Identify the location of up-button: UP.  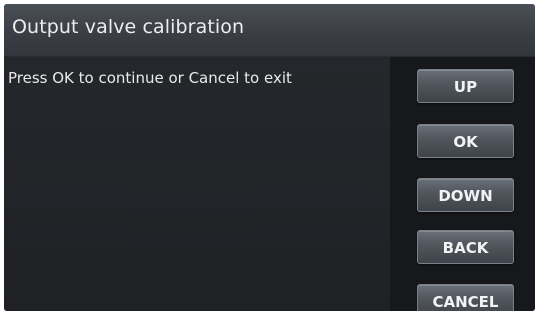
(465, 86).